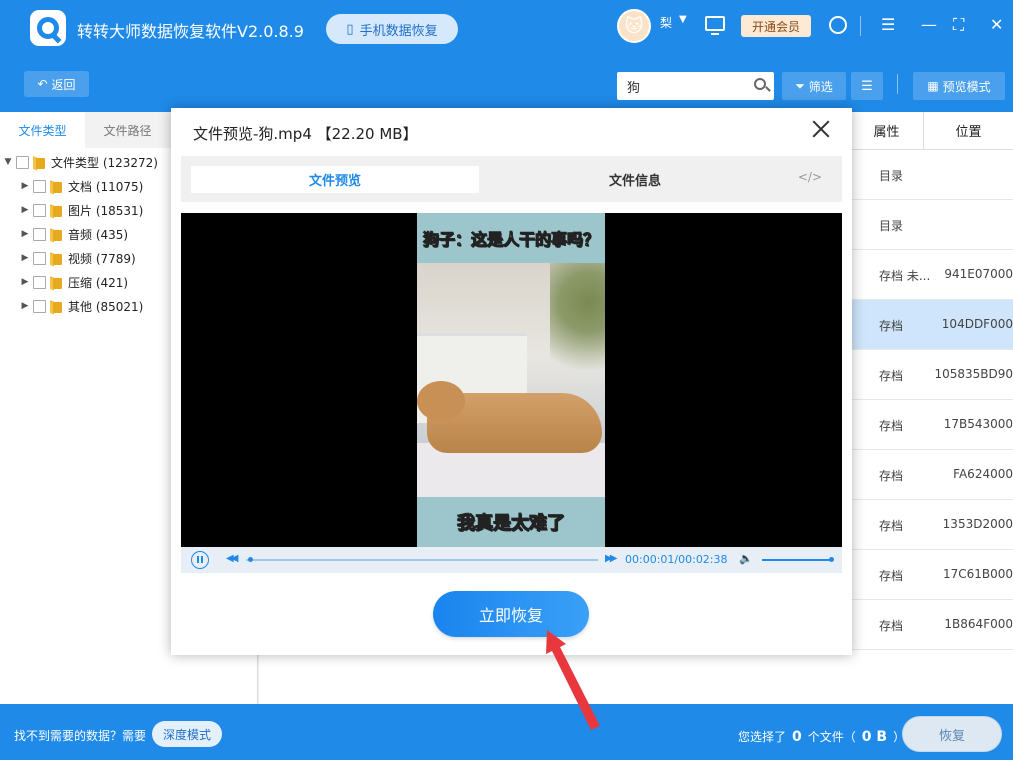 Image resolution: width=1013 pixels, height=760 pixels. Describe the element at coordinates (676, 559) in the screenshot. I see `time-display: 00:00:01/00:02:38` at that location.